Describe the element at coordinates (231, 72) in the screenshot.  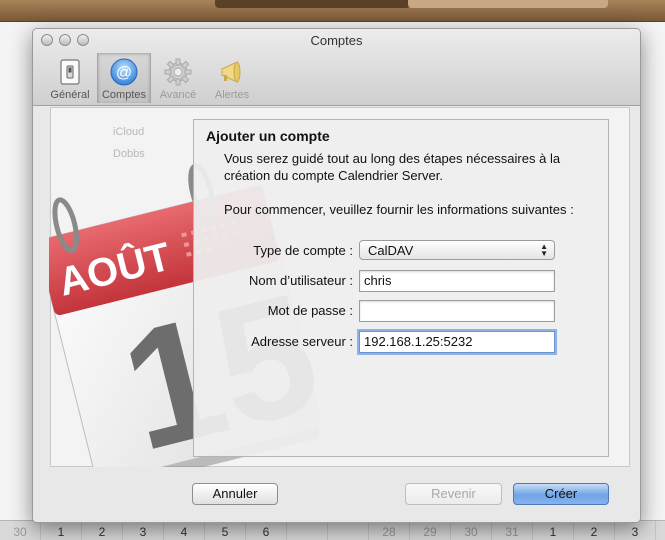
I see `megaphone-icon` at that location.